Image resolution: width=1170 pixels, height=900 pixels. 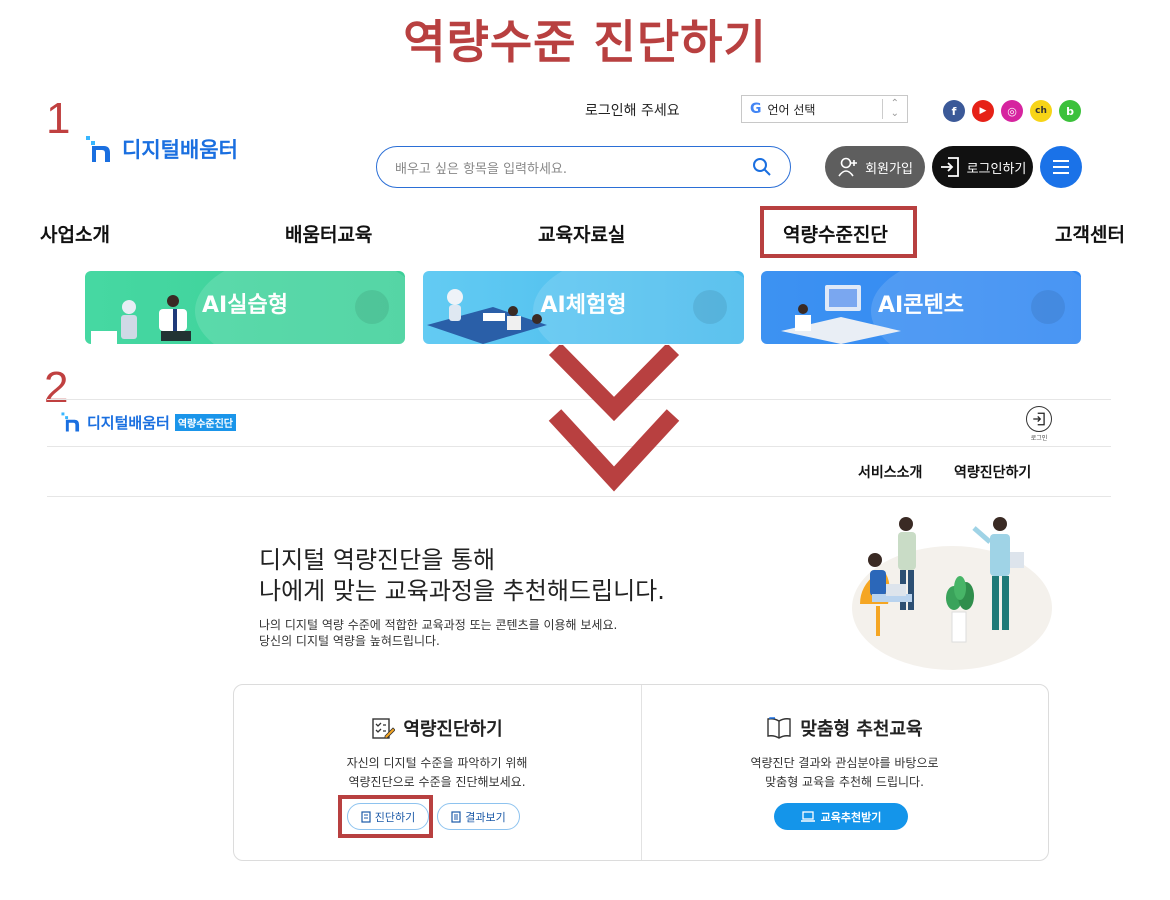 What do you see at coordinates (385, 816) in the screenshot?
I see `diagnose-button-highlight-box` at bounding box center [385, 816].